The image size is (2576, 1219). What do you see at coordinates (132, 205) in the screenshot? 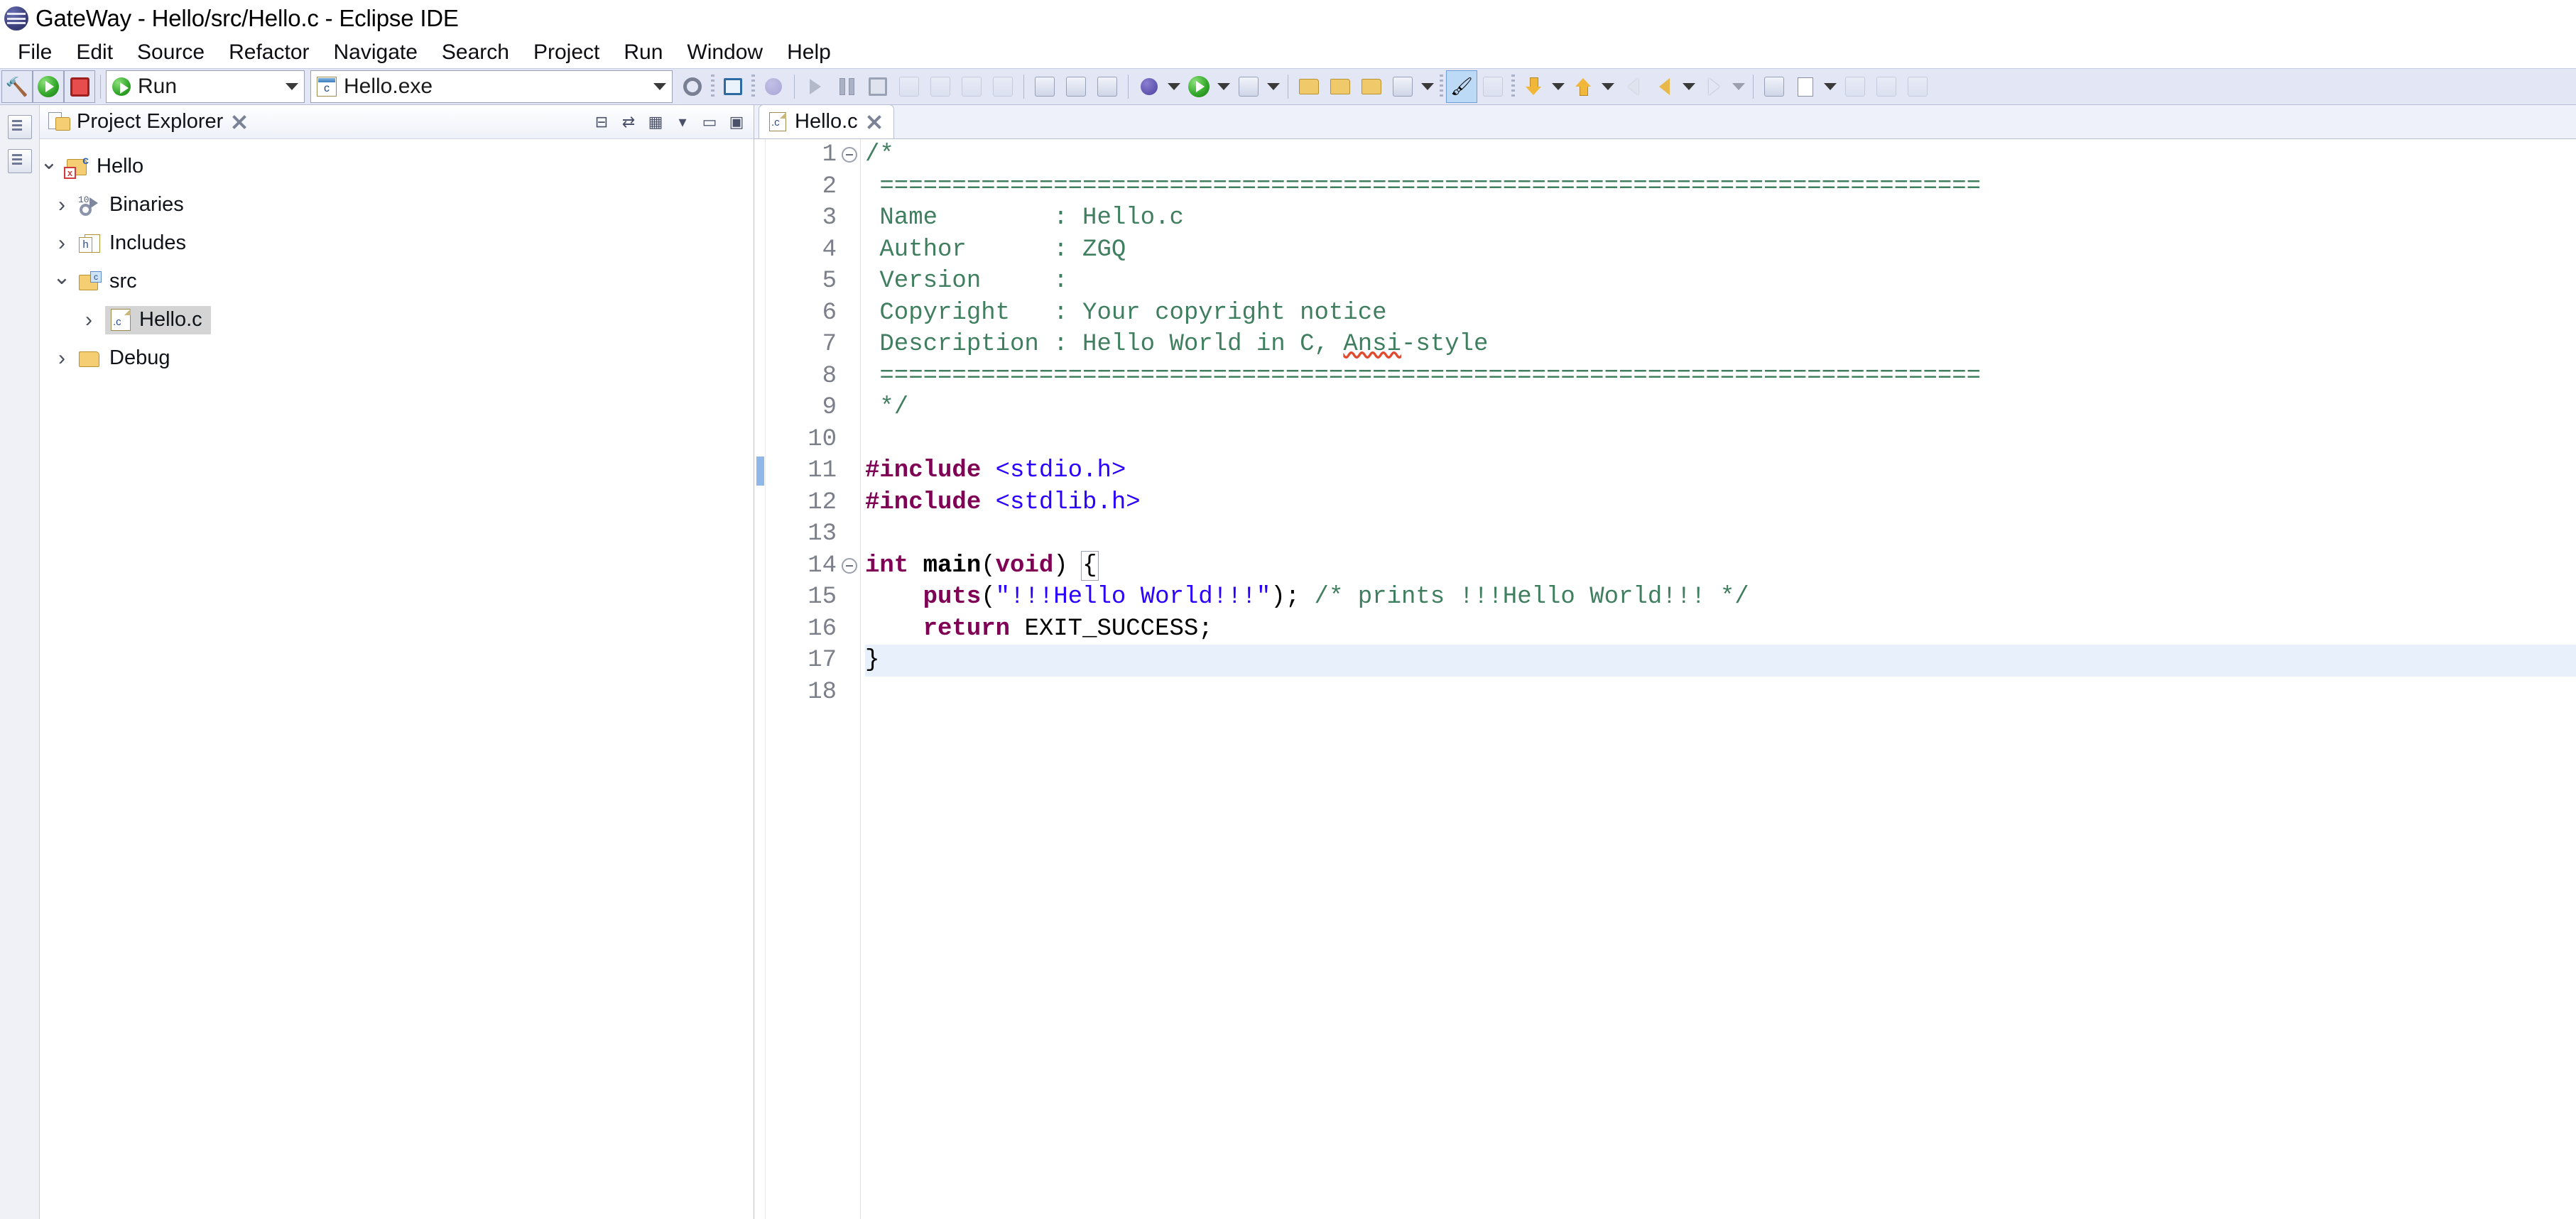
I see `tree-item-content: Binaries` at bounding box center [132, 205].